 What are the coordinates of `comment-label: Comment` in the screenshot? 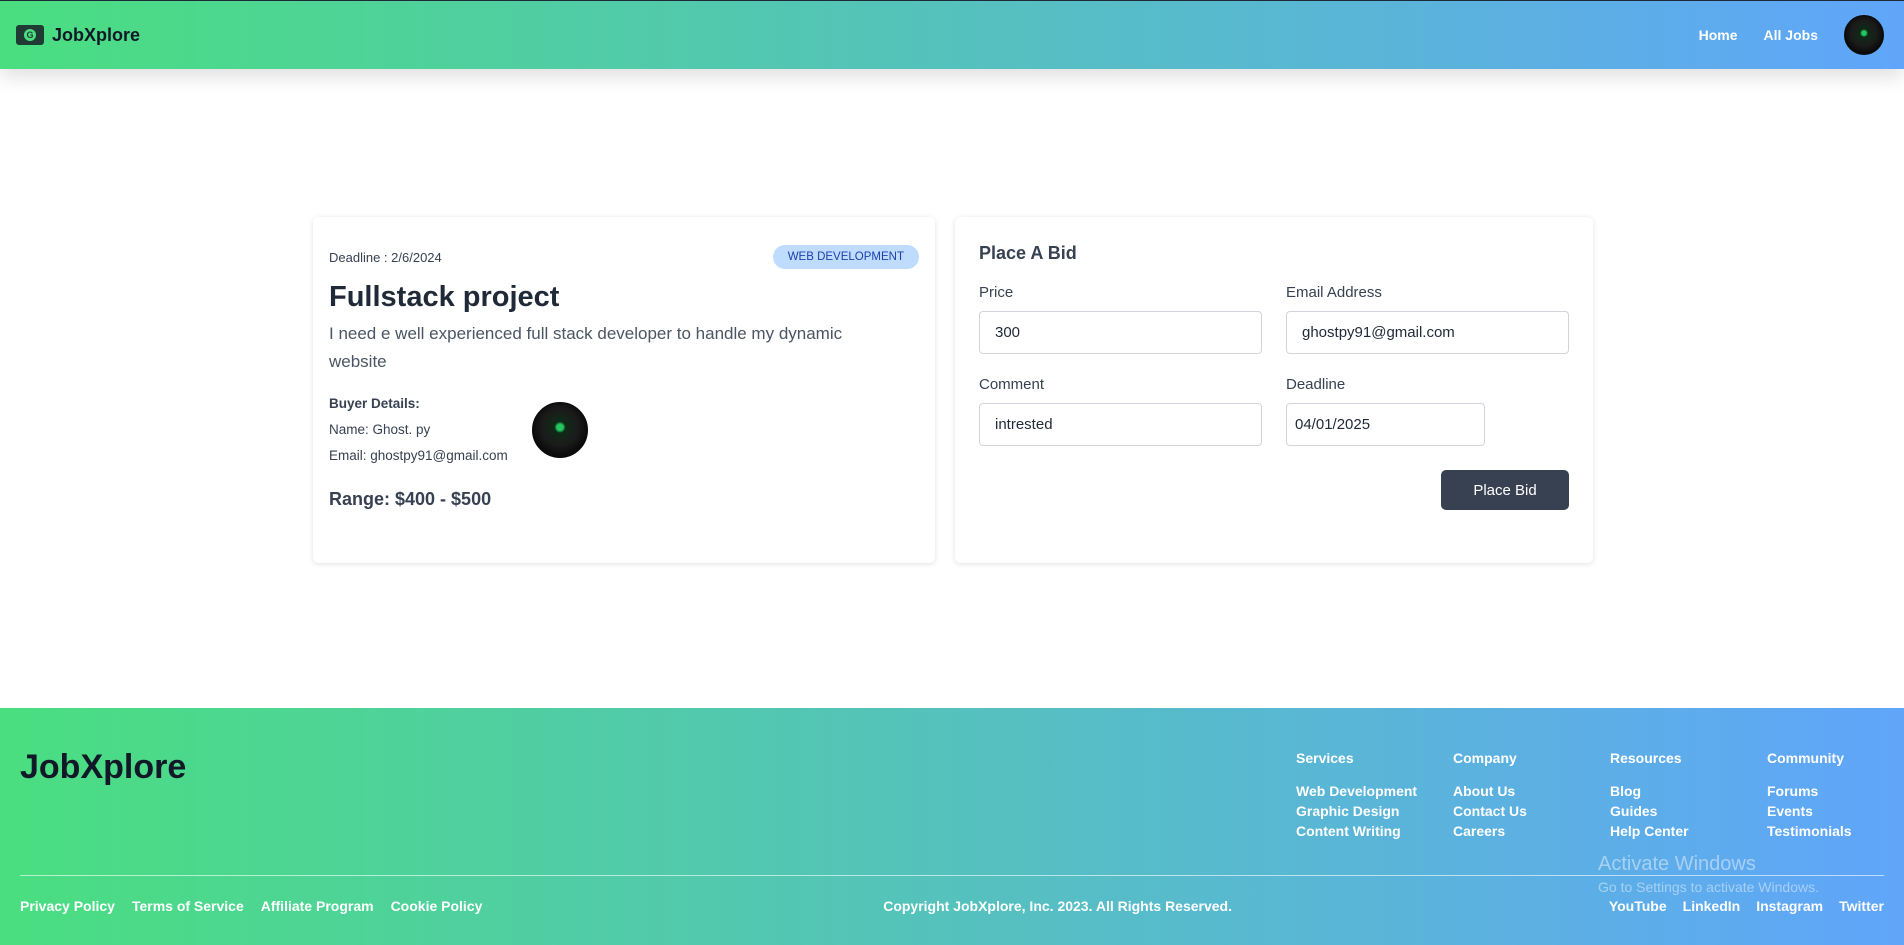 It's located at (1012, 384).